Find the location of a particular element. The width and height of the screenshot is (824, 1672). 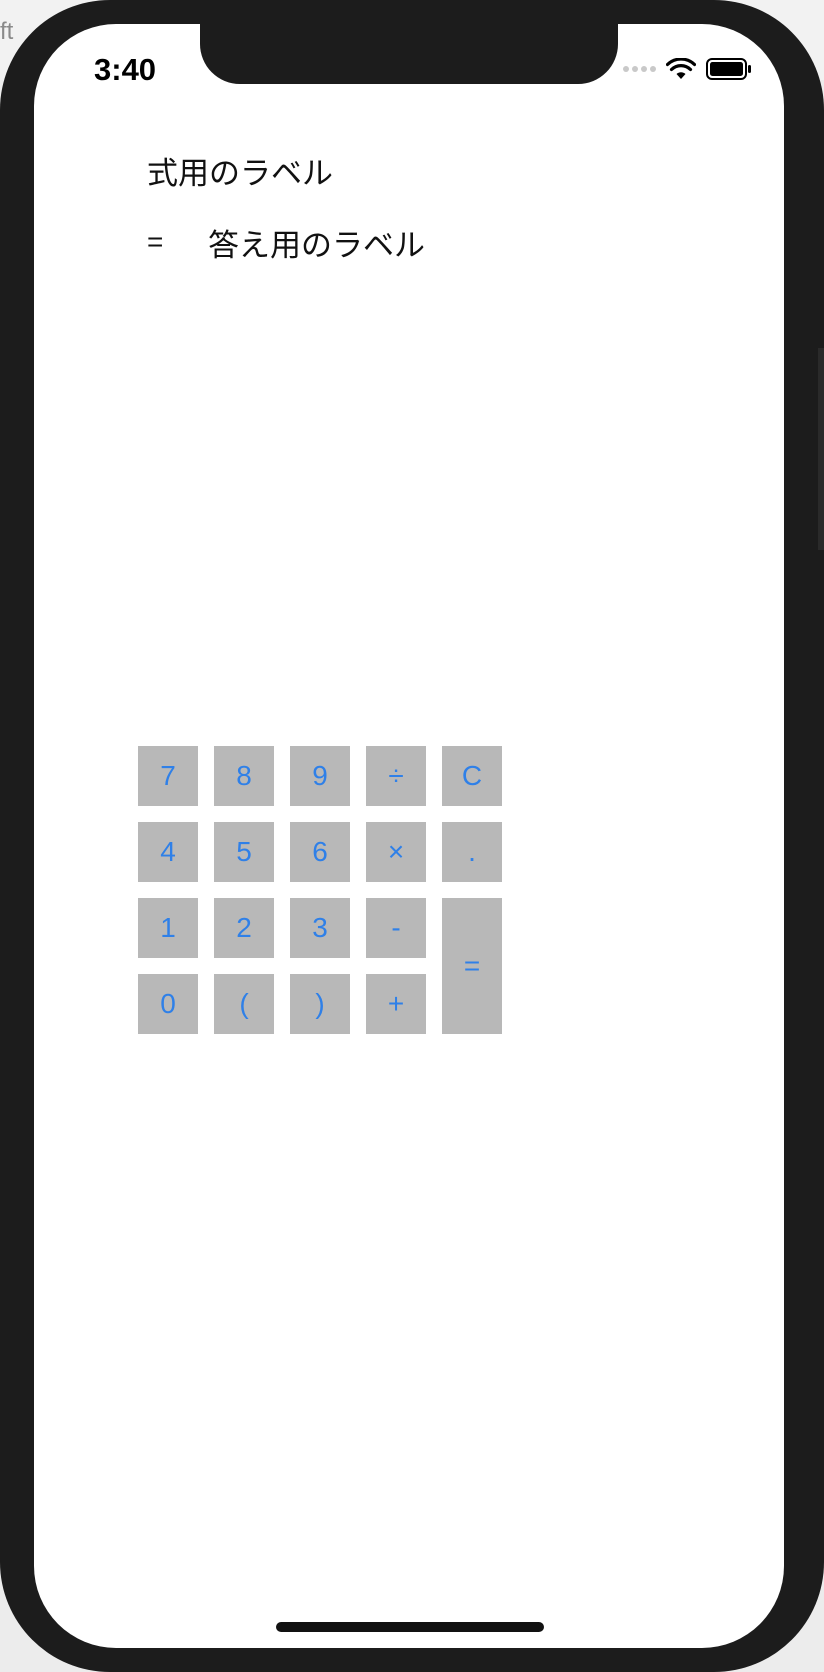

key-8: 8 is located at coordinates (244, 776).